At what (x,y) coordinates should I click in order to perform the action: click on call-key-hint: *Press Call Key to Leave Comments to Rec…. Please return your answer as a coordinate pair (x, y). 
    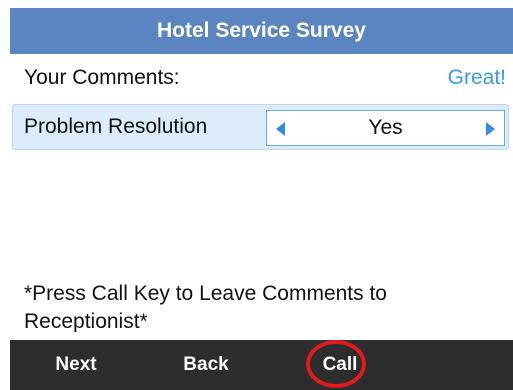
    Looking at the image, I should click on (205, 307).